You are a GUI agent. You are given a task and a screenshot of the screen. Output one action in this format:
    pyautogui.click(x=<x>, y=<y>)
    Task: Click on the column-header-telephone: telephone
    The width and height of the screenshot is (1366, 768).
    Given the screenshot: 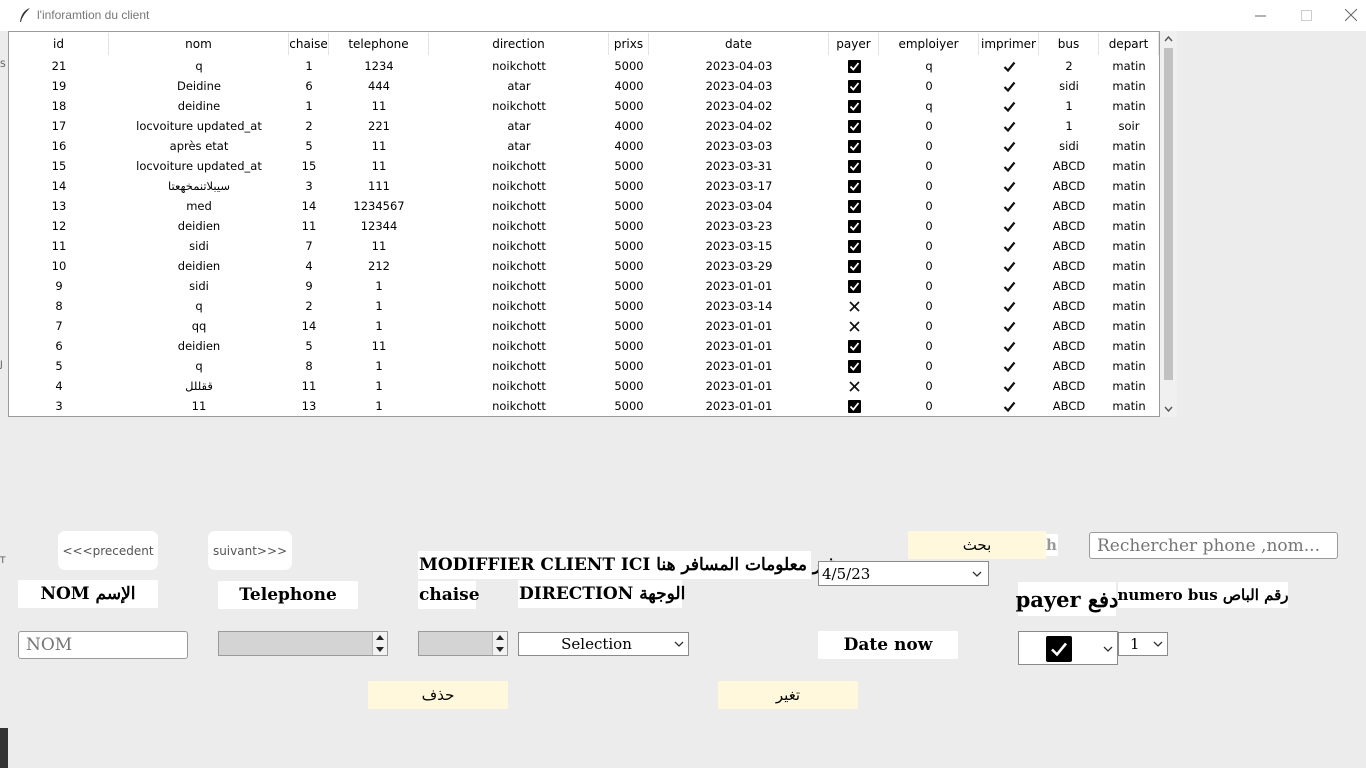 What is the action you would take?
    pyautogui.click(x=379, y=44)
    